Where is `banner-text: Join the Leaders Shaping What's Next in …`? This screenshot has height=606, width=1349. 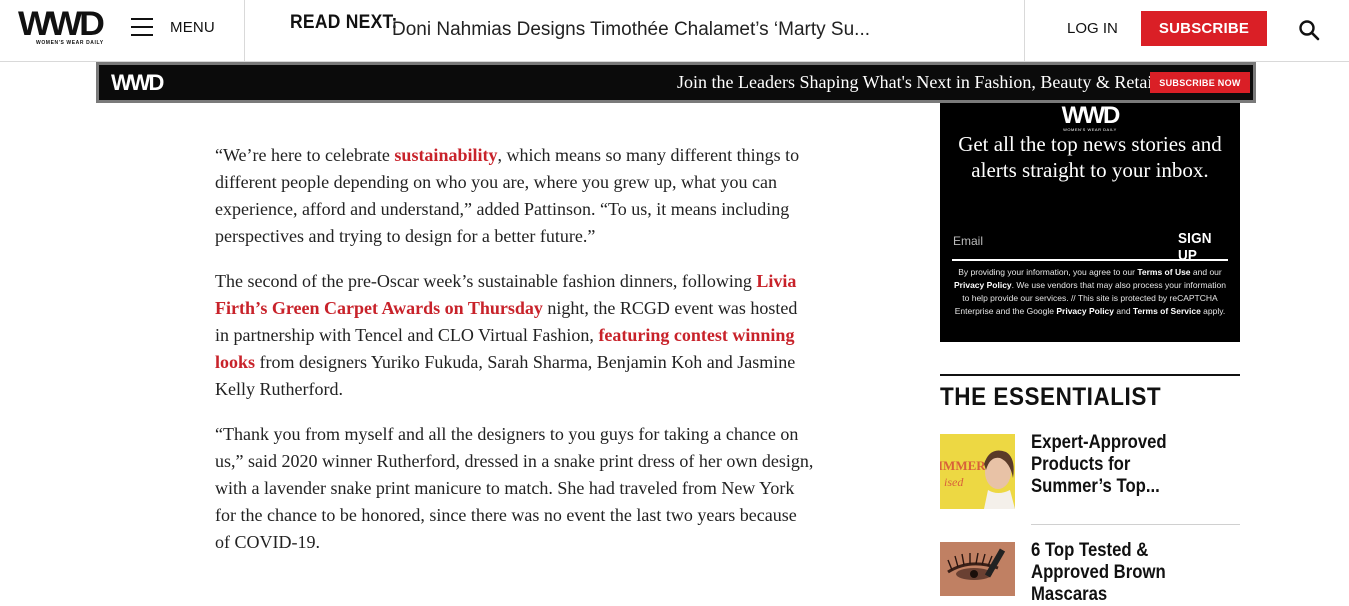
banner-text: Join the Leaders Shaping What's Next in … is located at coordinates (919, 82).